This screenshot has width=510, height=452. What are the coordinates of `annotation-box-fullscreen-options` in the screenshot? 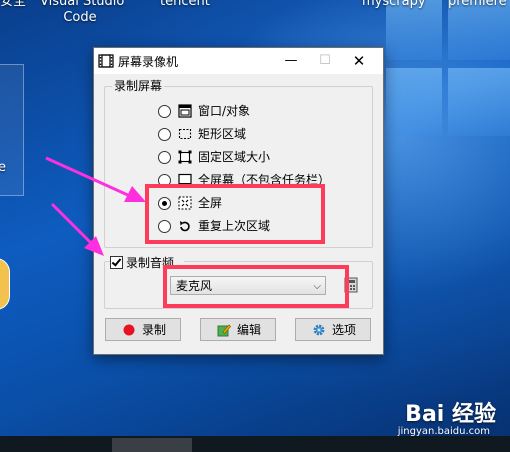 It's located at (235, 214).